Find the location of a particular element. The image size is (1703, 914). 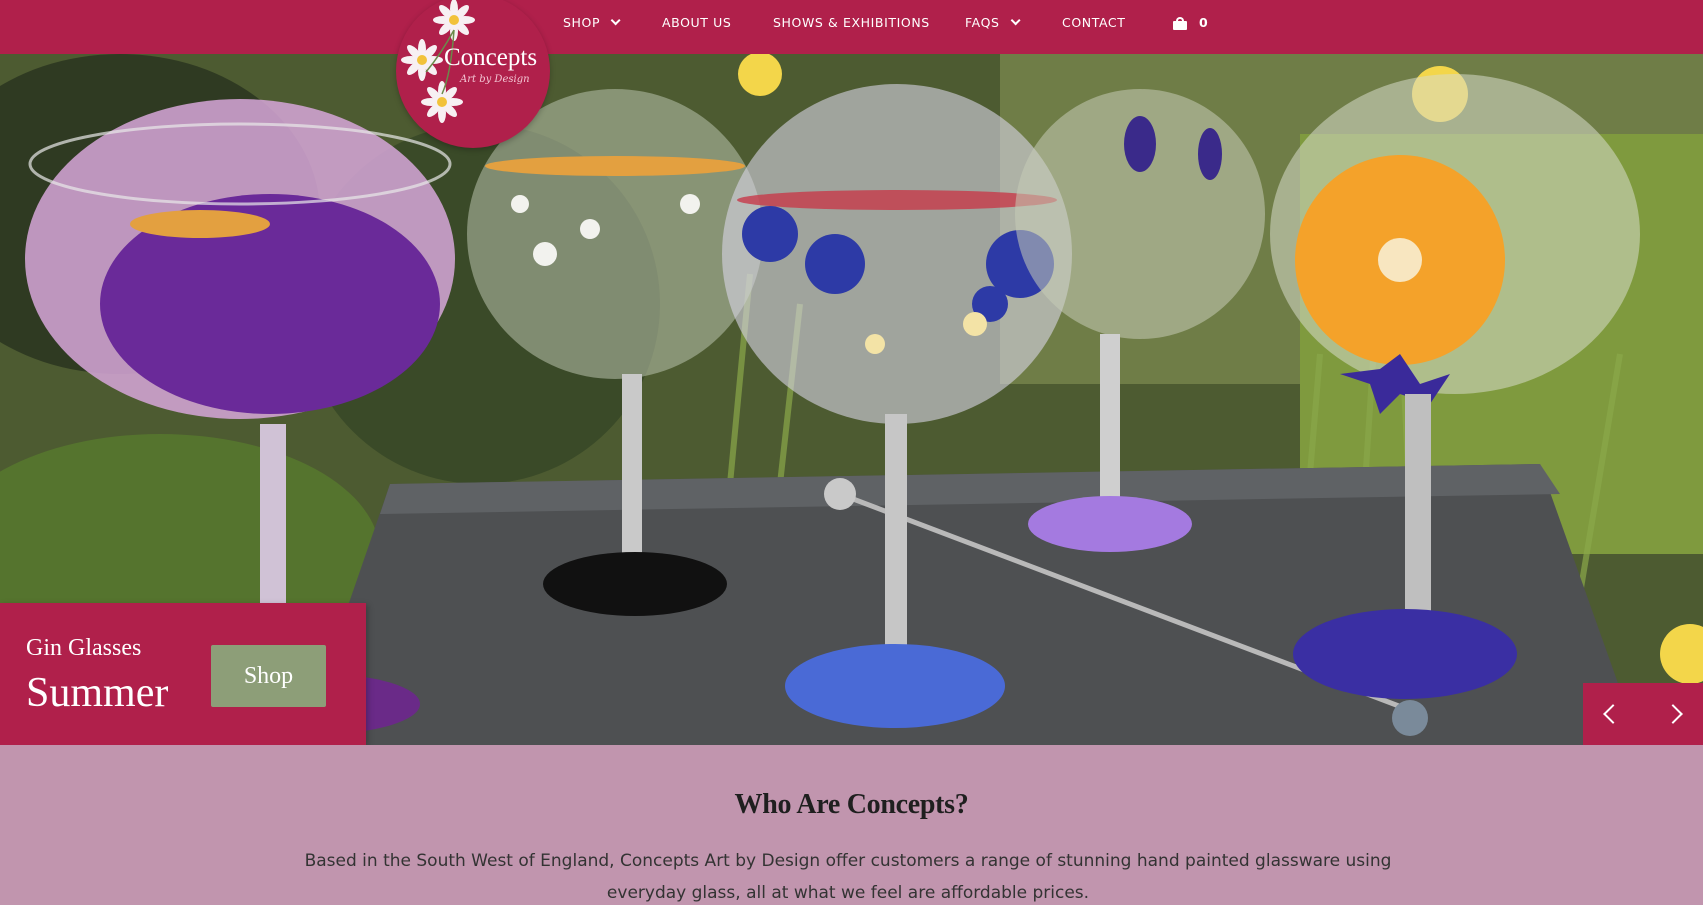

slider-prev-button is located at coordinates (1613, 714).